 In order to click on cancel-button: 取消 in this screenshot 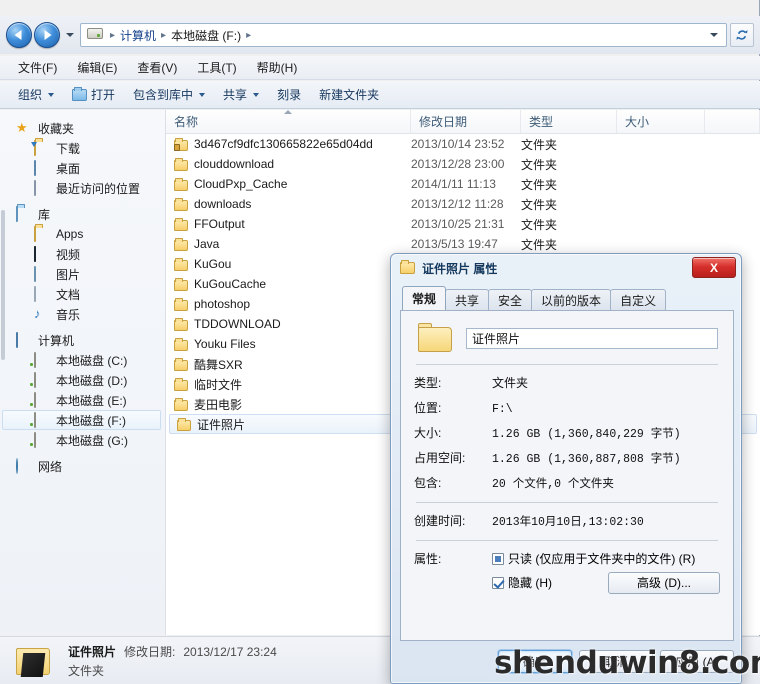, I will do `click(616, 661)`.